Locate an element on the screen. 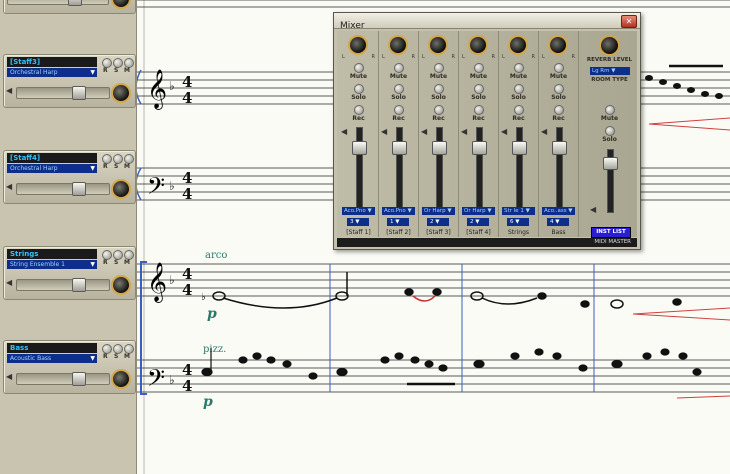 The width and height of the screenshot is (730, 474). inst-list-button: INST LIST is located at coordinates (611, 232).